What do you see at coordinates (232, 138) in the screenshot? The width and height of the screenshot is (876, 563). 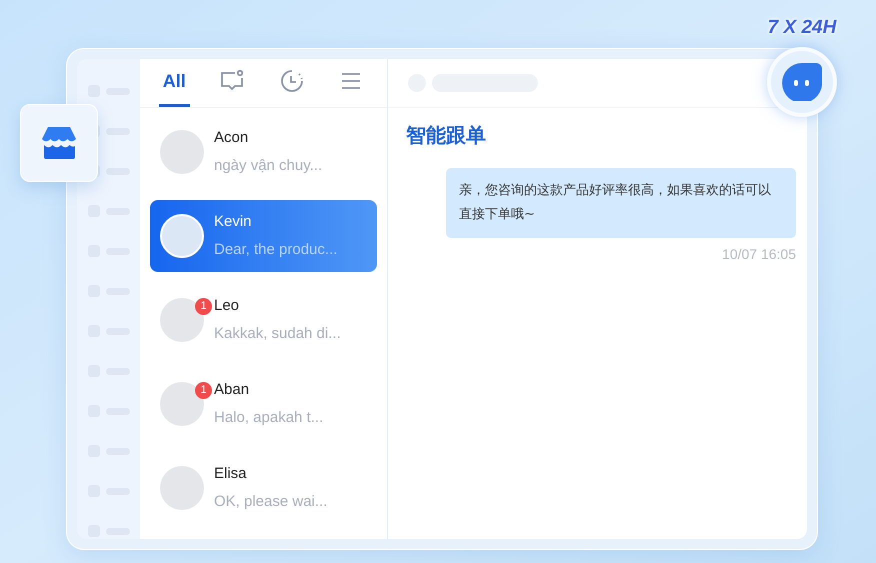 I see `contact-name: Acon` at bounding box center [232, 138].